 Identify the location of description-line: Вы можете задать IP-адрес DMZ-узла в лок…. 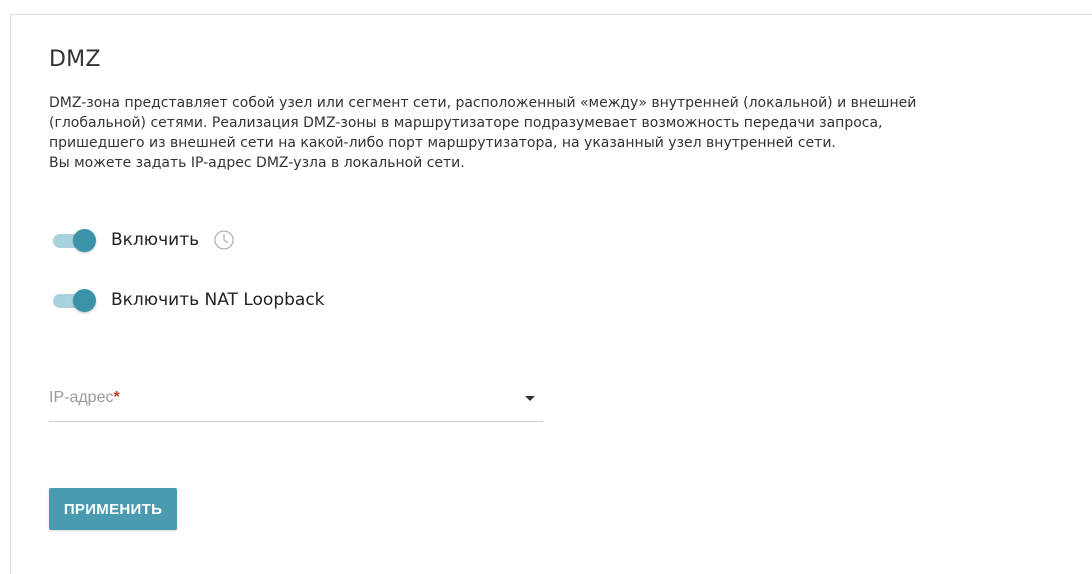
(257, 163).